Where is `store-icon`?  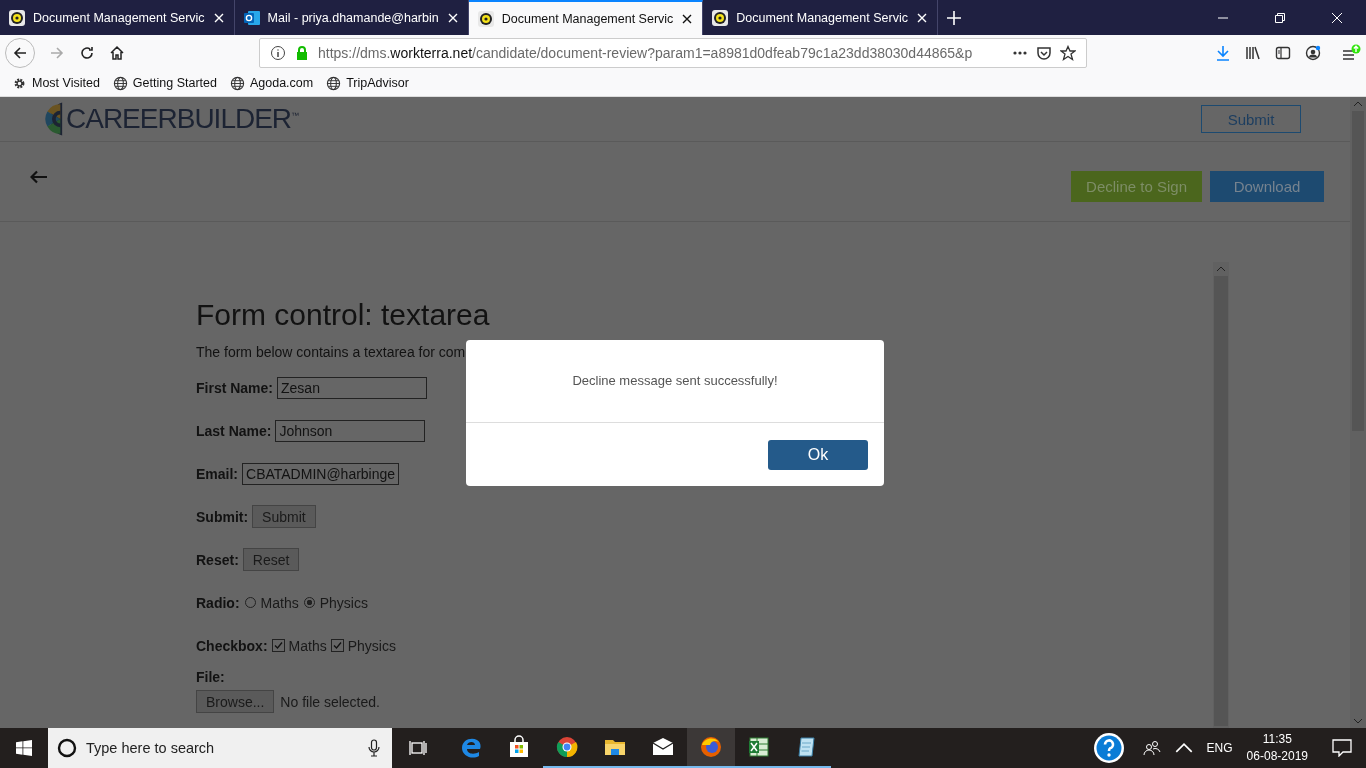
store-icon is located at coordinates (519, 747).